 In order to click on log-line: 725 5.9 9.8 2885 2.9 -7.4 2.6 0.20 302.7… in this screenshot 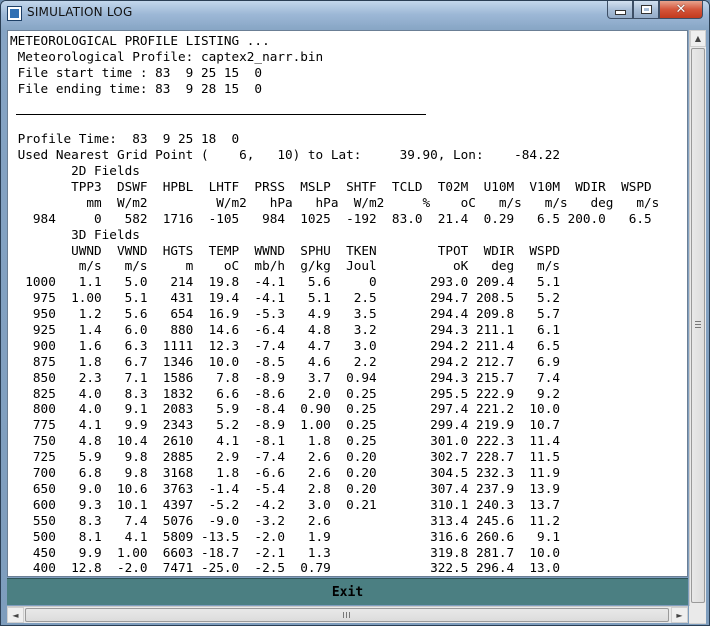, I will do `click(285, 457)`.